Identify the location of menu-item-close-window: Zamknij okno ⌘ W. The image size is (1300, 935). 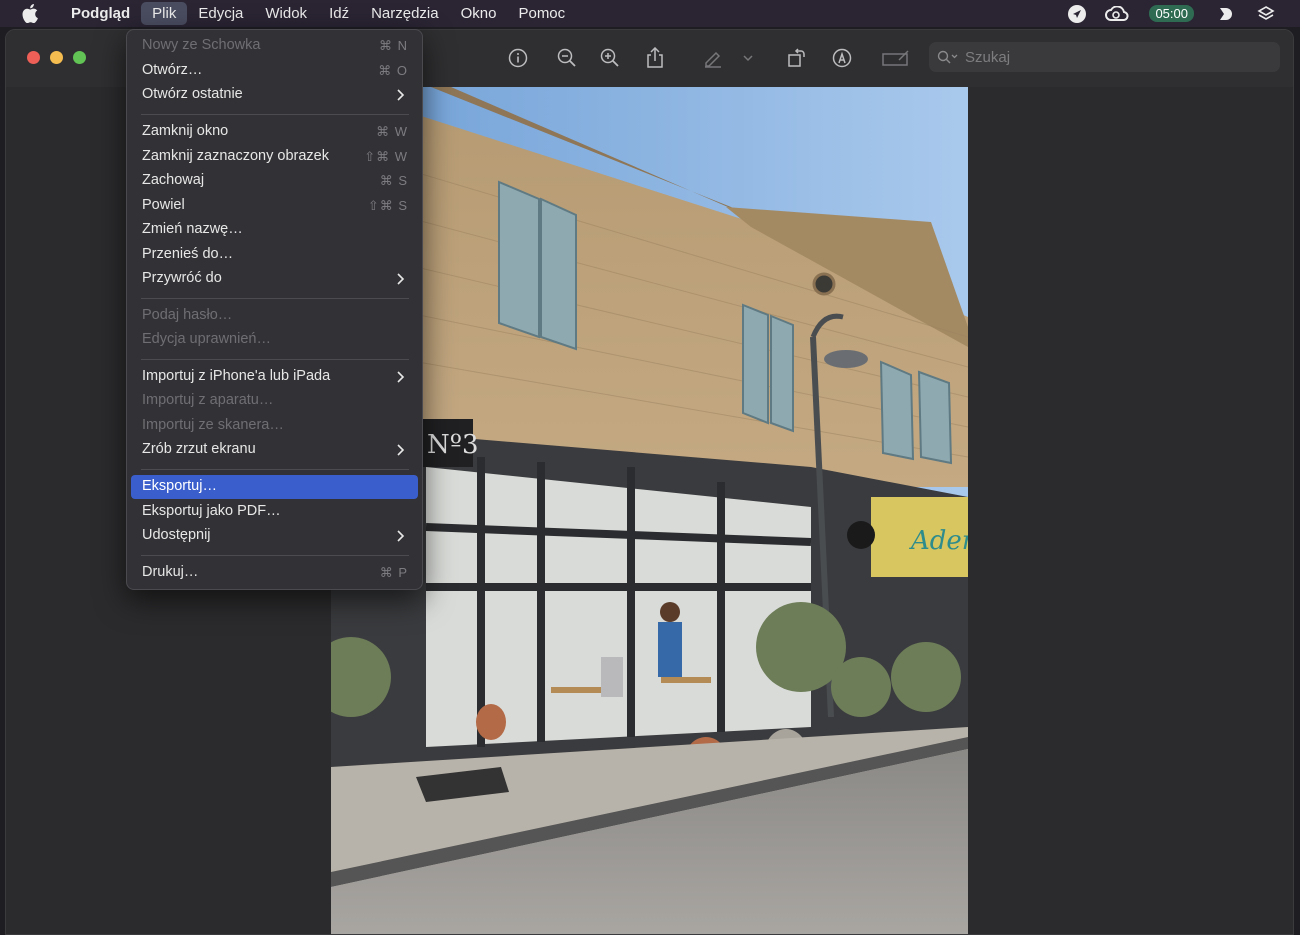
(274, 132).